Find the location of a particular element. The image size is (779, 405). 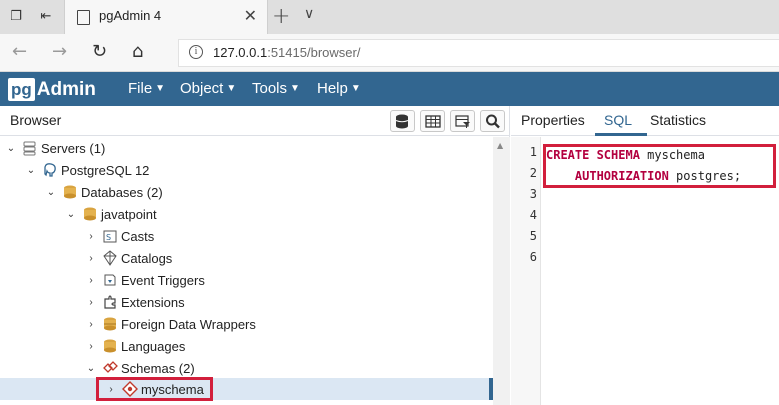

page-icon is located at coordinates (83, 17).